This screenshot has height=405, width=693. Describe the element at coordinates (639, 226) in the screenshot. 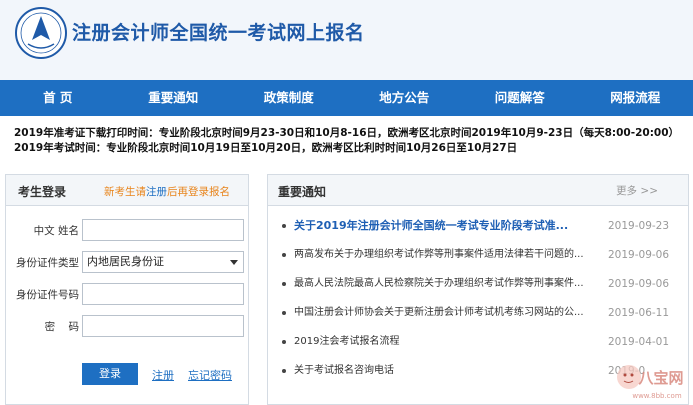

I see `news-date: 2019-09-23` at that location.